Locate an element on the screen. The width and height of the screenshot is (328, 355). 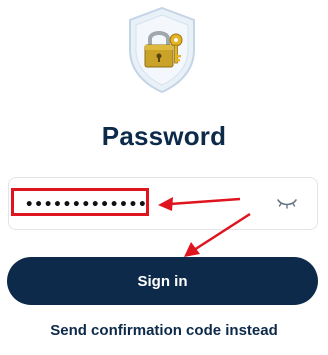
eye-closed-icon is located at coordinates (287, 203).